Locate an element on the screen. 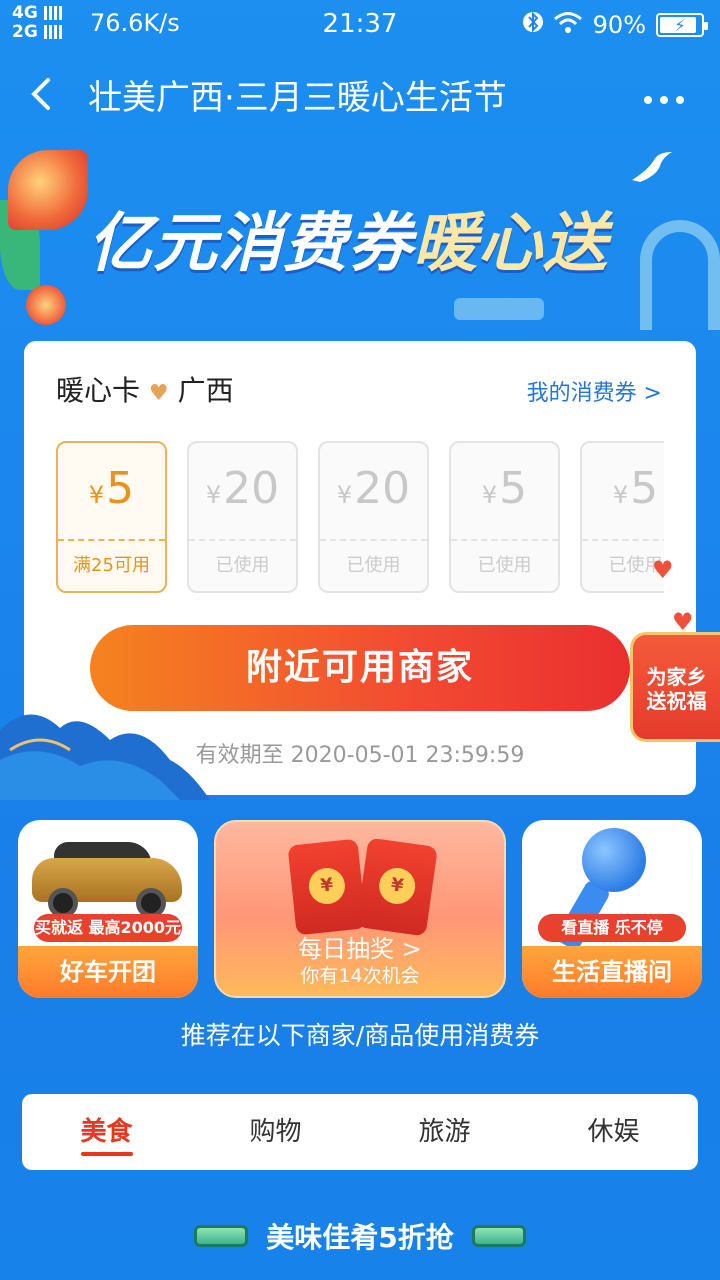  badge-line1: 为家乡 is located at coordinates (676, 677).